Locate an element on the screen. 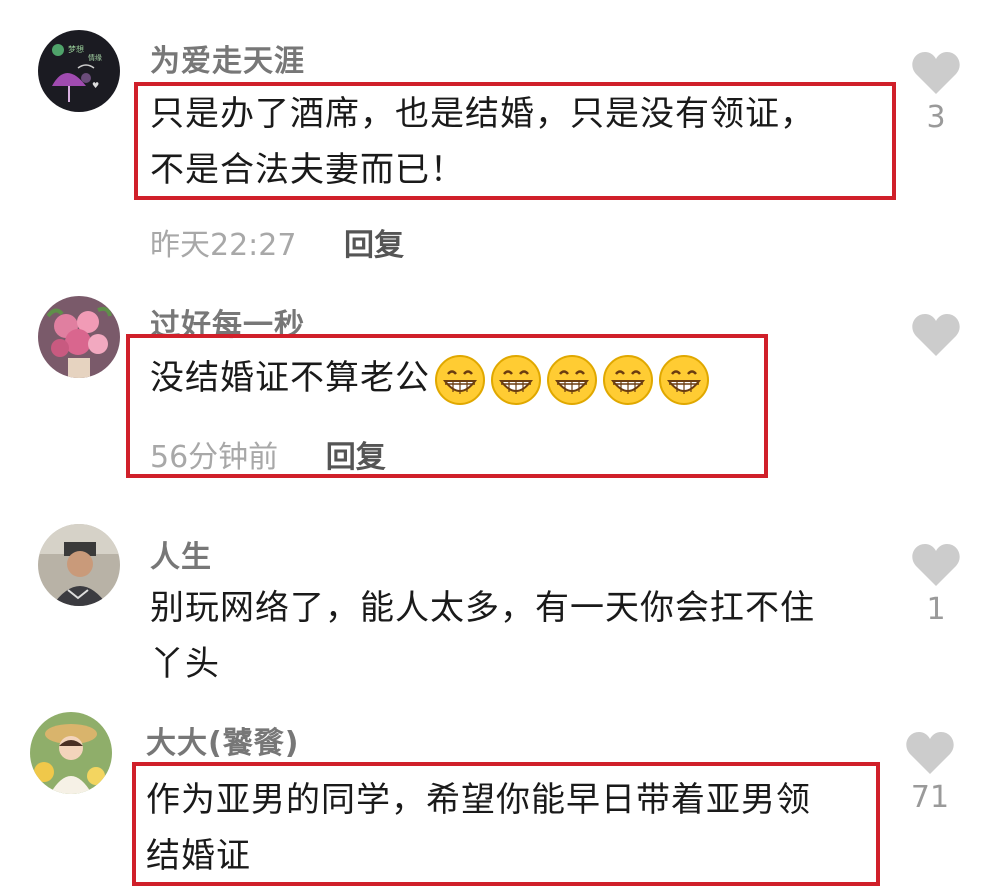 The width and height of the screenshot is (1000, 886). comment-meta: 56分钟前 回复 is located at coordinates (268, 454).